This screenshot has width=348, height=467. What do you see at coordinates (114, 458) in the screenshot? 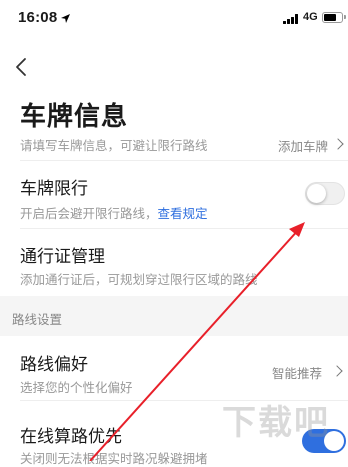
I see `online-routing-desc: 关闭则无法根据实时路况躲避拥堵` at bounding box center [114, 458].